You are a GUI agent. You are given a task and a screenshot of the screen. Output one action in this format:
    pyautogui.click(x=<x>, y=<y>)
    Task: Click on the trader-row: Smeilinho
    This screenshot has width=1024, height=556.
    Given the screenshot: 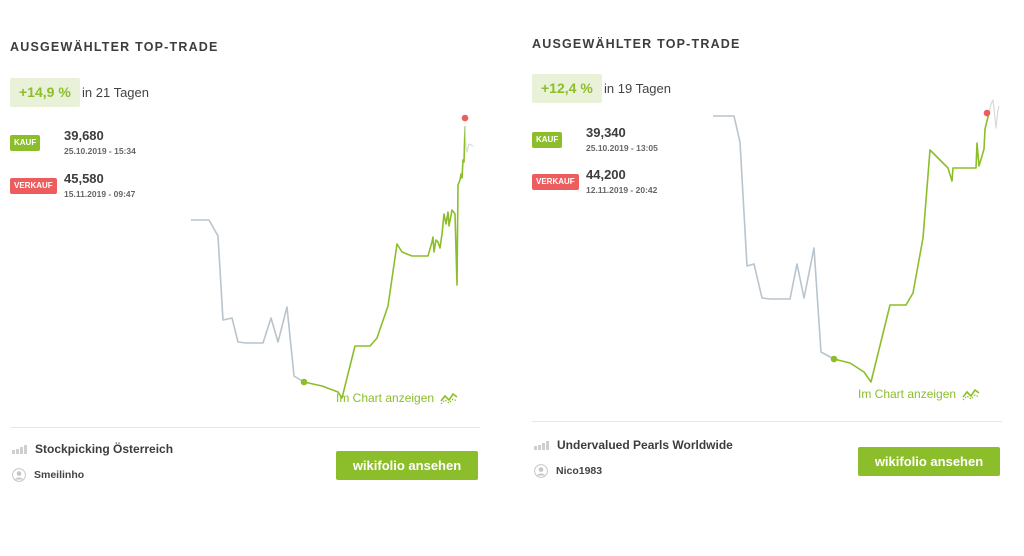 What is the action you would take?
    pyautogui.click(x=48, y=475)
    